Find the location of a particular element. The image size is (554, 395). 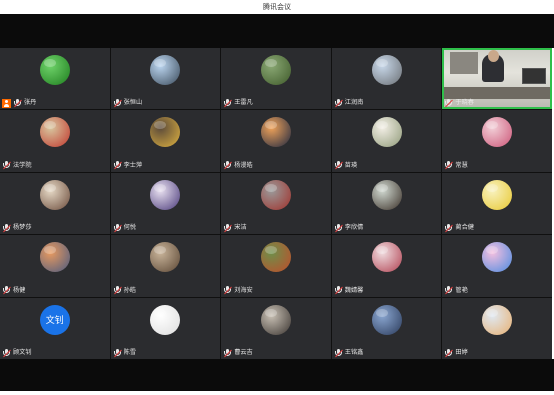

participant-name-row: 江润南 is located at coordinates (349, 103).